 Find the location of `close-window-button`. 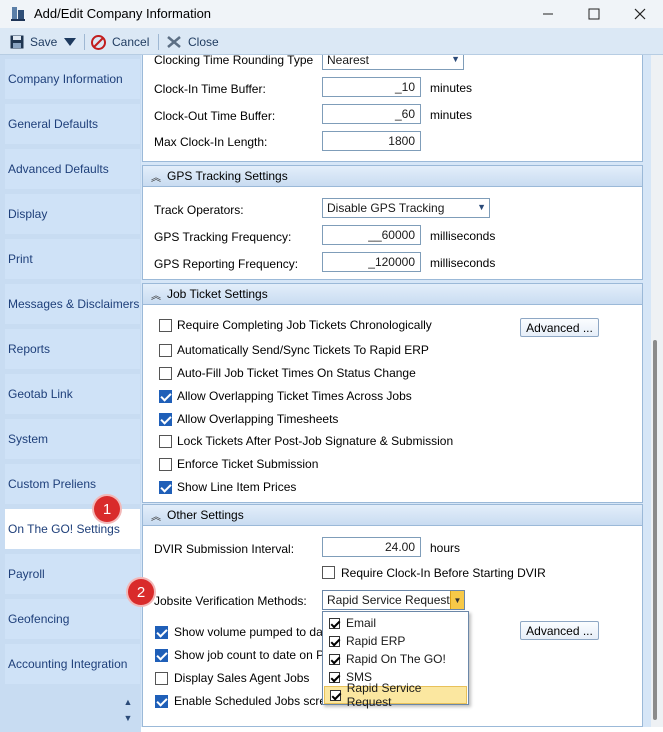

close-window-button is located at coordinates (640, 14).